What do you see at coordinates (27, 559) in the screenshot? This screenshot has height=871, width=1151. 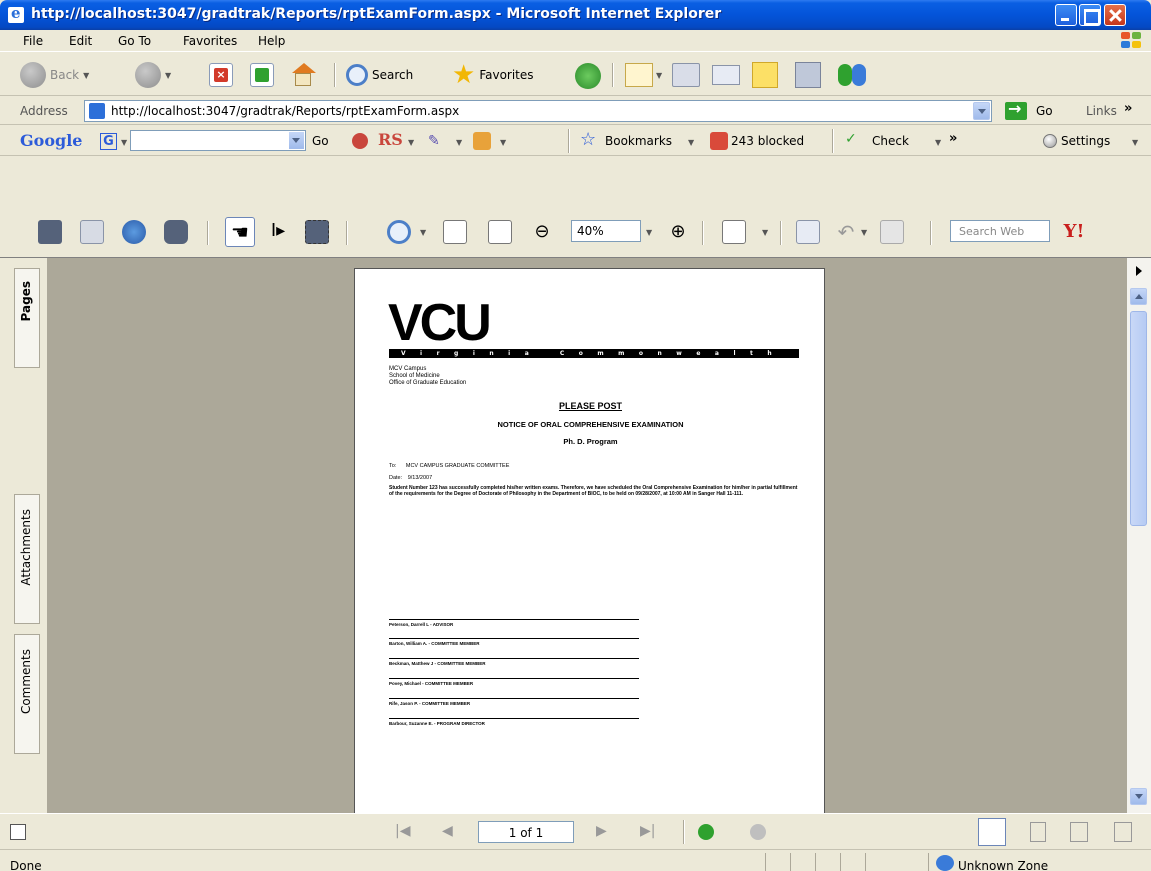 I see `tab-attachments: Attachments` at bounding box center [27, 559].